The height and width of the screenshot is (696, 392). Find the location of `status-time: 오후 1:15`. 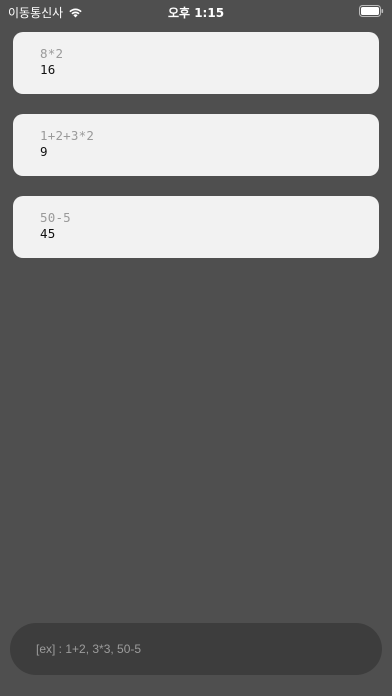

status-time: 오후 1:15 is located at coordinates (196, 13).